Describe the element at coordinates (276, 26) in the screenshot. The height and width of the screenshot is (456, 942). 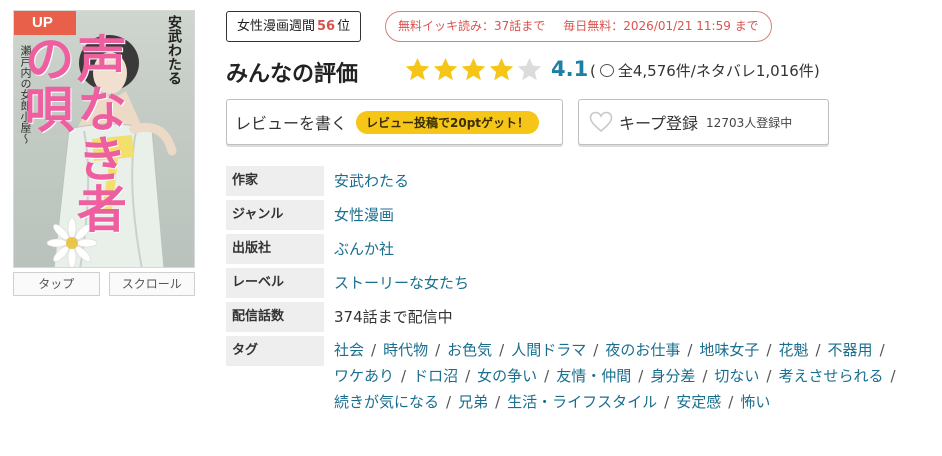
I see `ranking-label: 女性漫画週間` at that location.